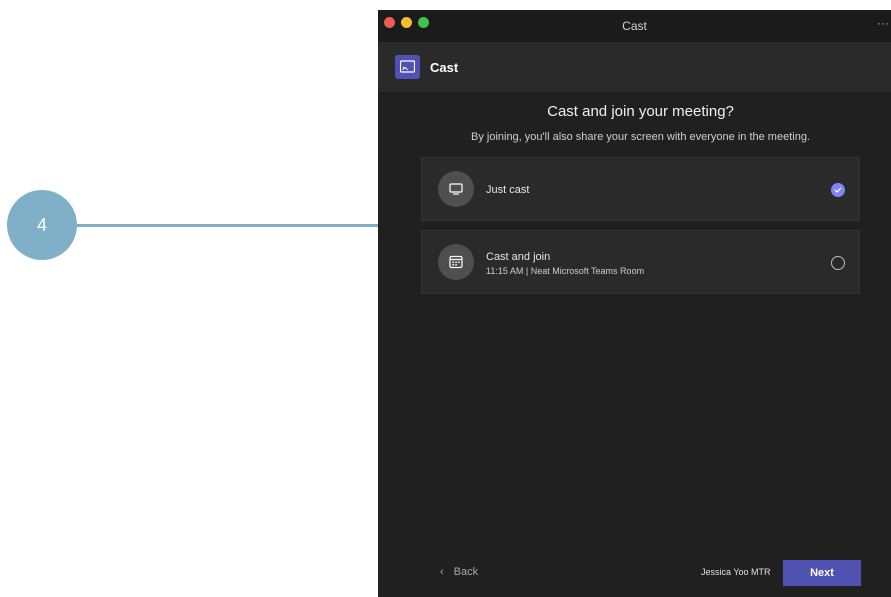  I want to click on cast-icon, so click(407, 67).